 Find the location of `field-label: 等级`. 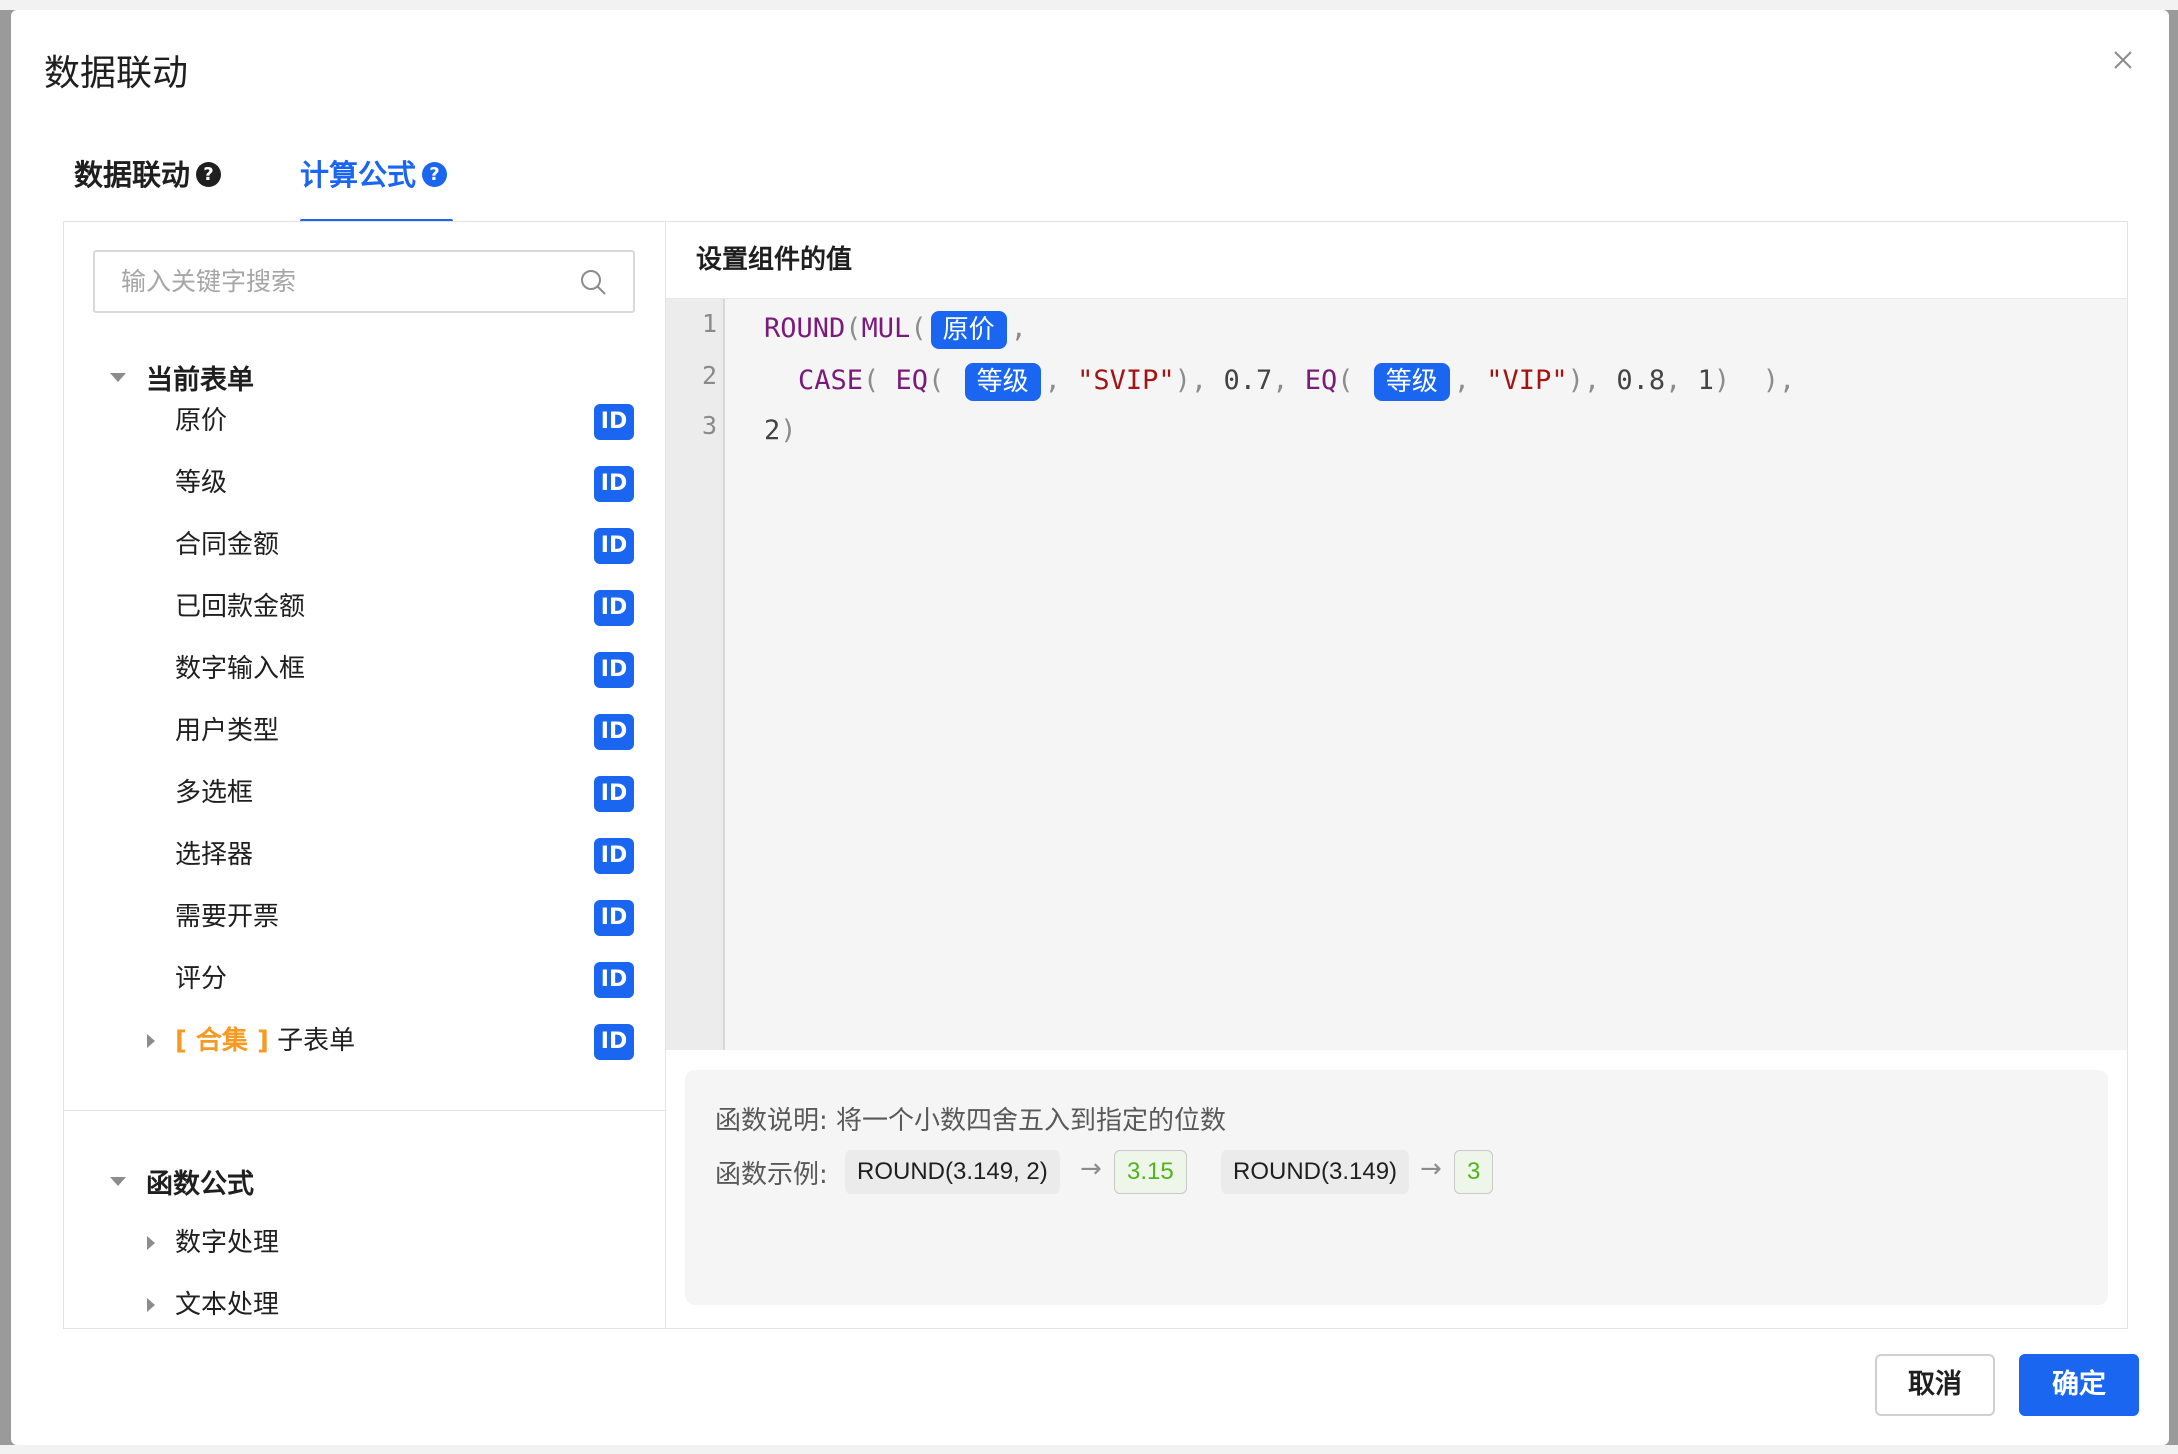

field-label: 等级 is located at coordinates (201, 483).